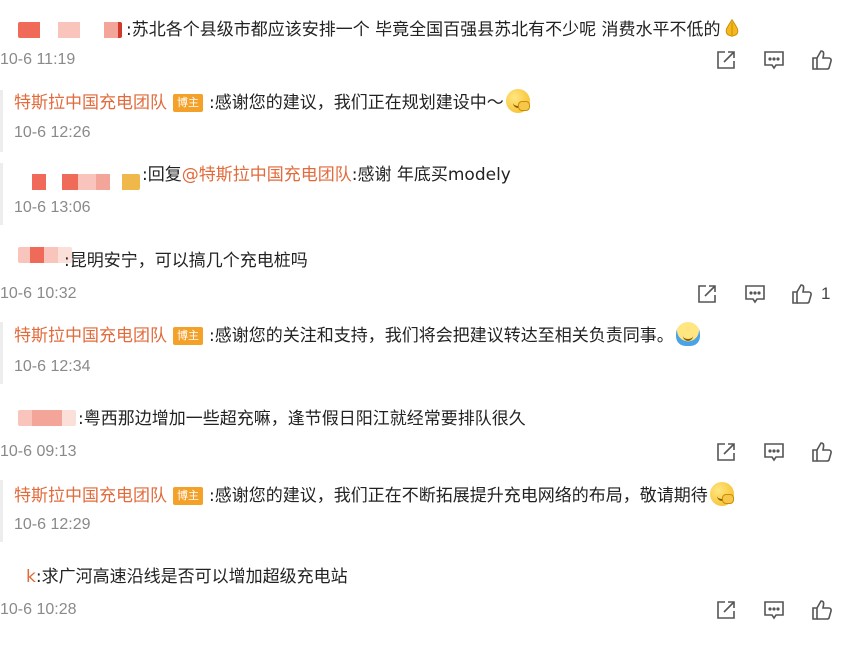 The image size is (846, 650). Describe the element at coordinates (52, 524) in the screenshot. I see `reply-timestamp: 10-6 12:29` at that location.